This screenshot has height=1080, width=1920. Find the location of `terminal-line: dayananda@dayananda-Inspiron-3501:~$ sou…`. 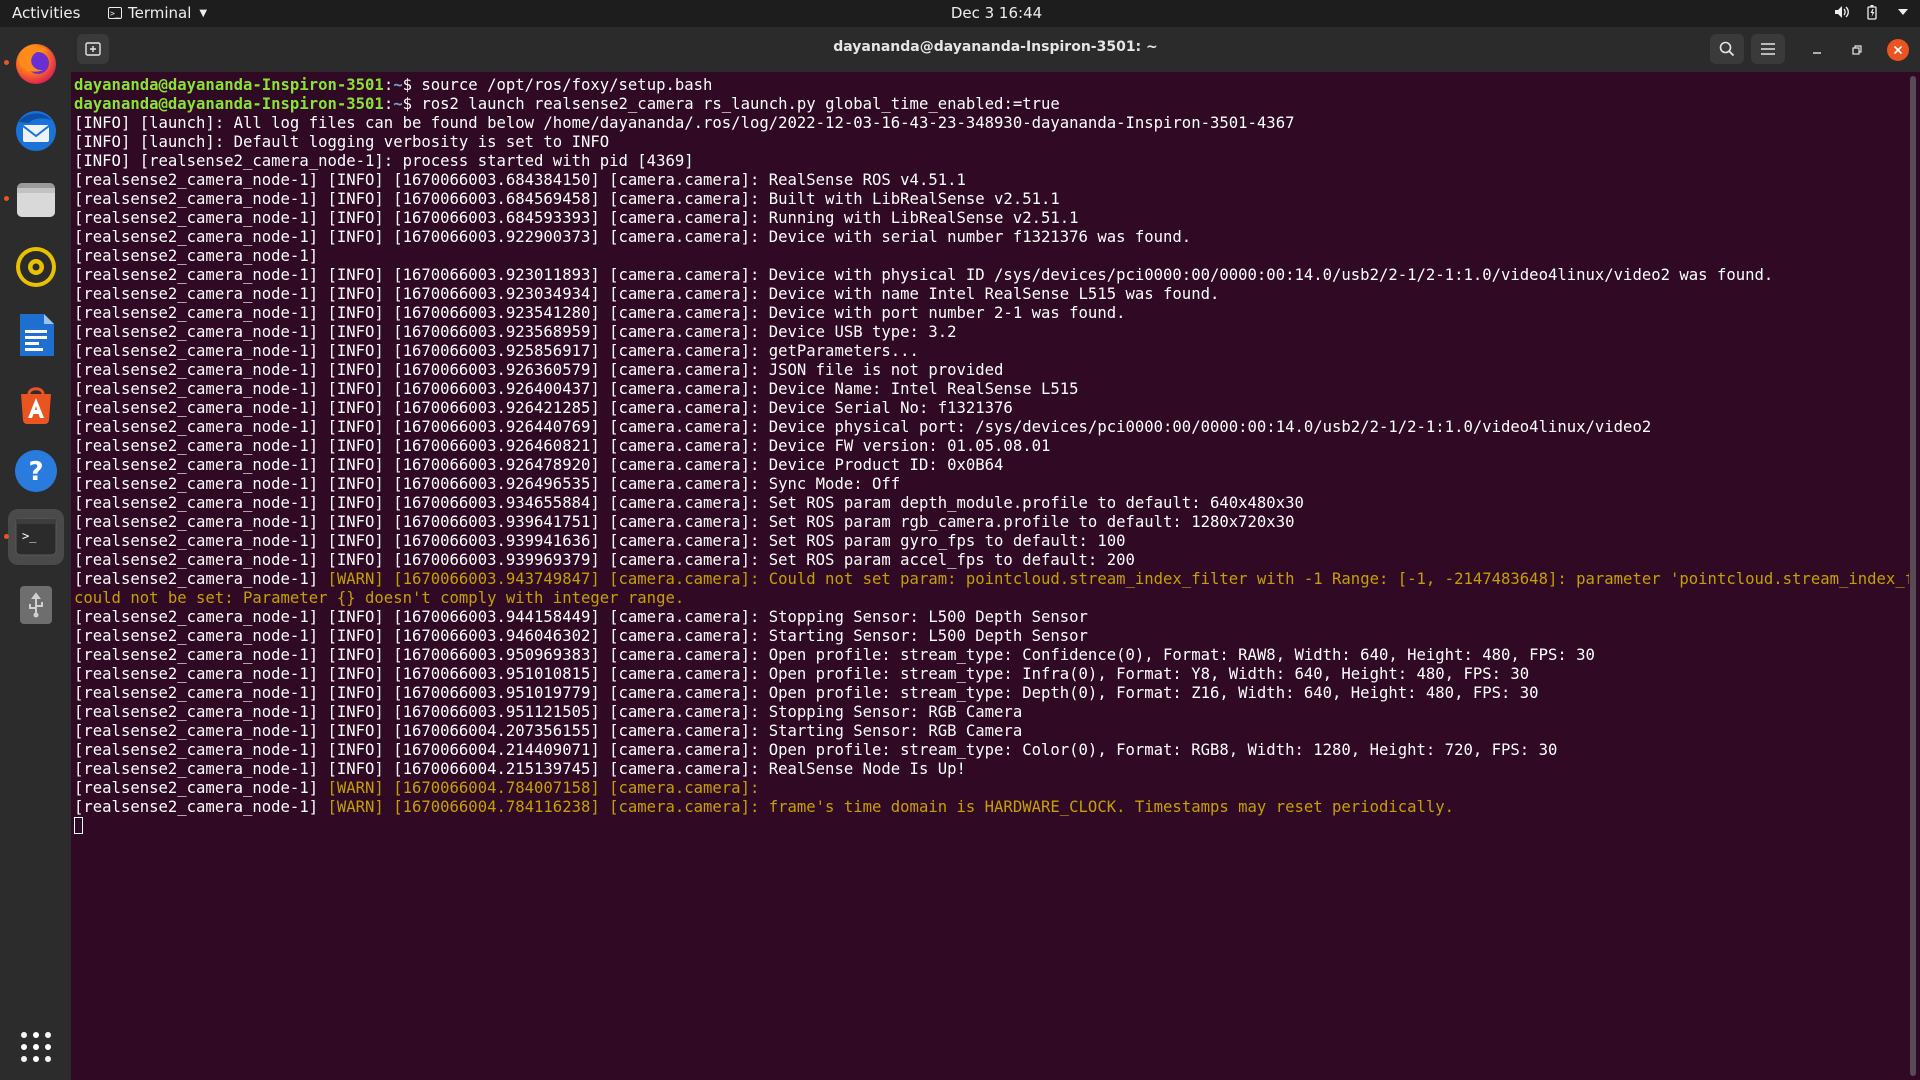

terminal-line: dayananda@dayananda-Inspiron-3501:~$ sou… is located at coordinates (393, 85).